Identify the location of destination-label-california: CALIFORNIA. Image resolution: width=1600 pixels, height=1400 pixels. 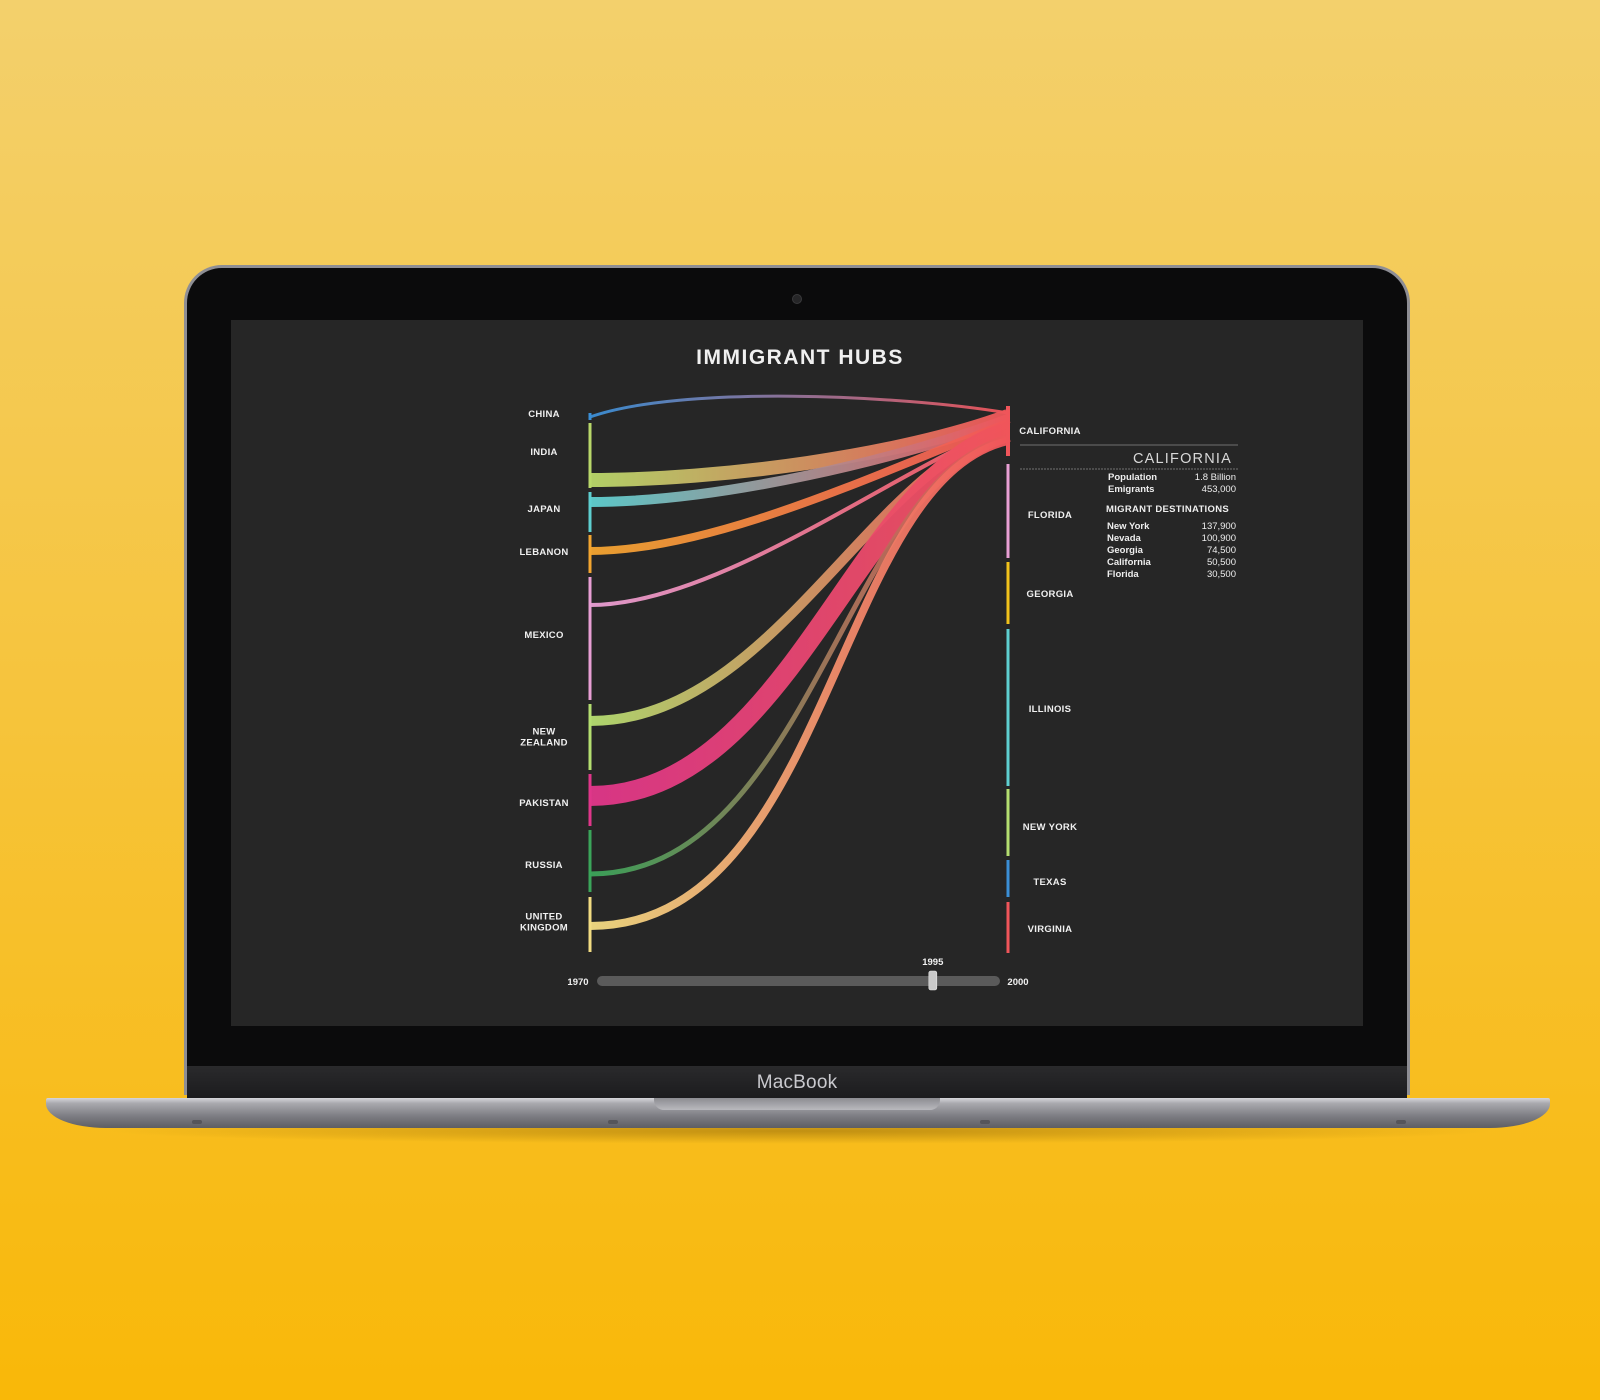
(1050, 431).